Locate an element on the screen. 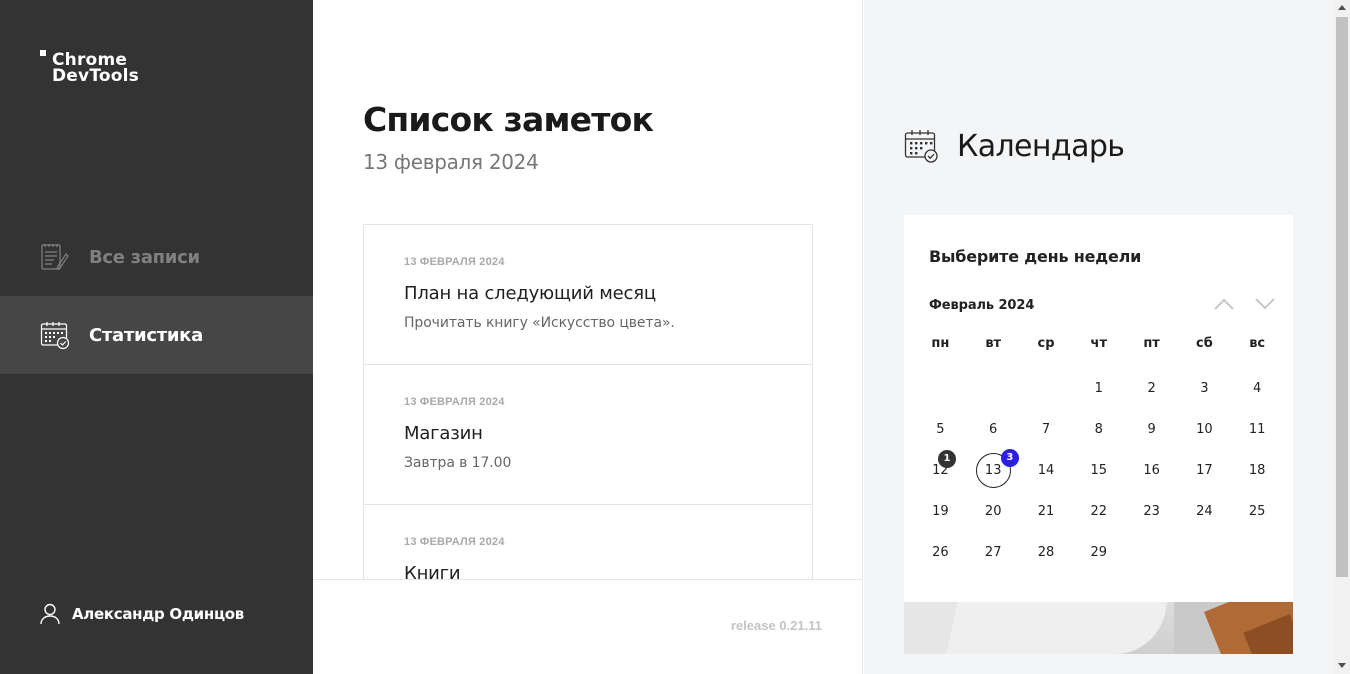 The width and height of the screenshot is (1350, 674). day-number: 27 is located at coordinates (993, 552).